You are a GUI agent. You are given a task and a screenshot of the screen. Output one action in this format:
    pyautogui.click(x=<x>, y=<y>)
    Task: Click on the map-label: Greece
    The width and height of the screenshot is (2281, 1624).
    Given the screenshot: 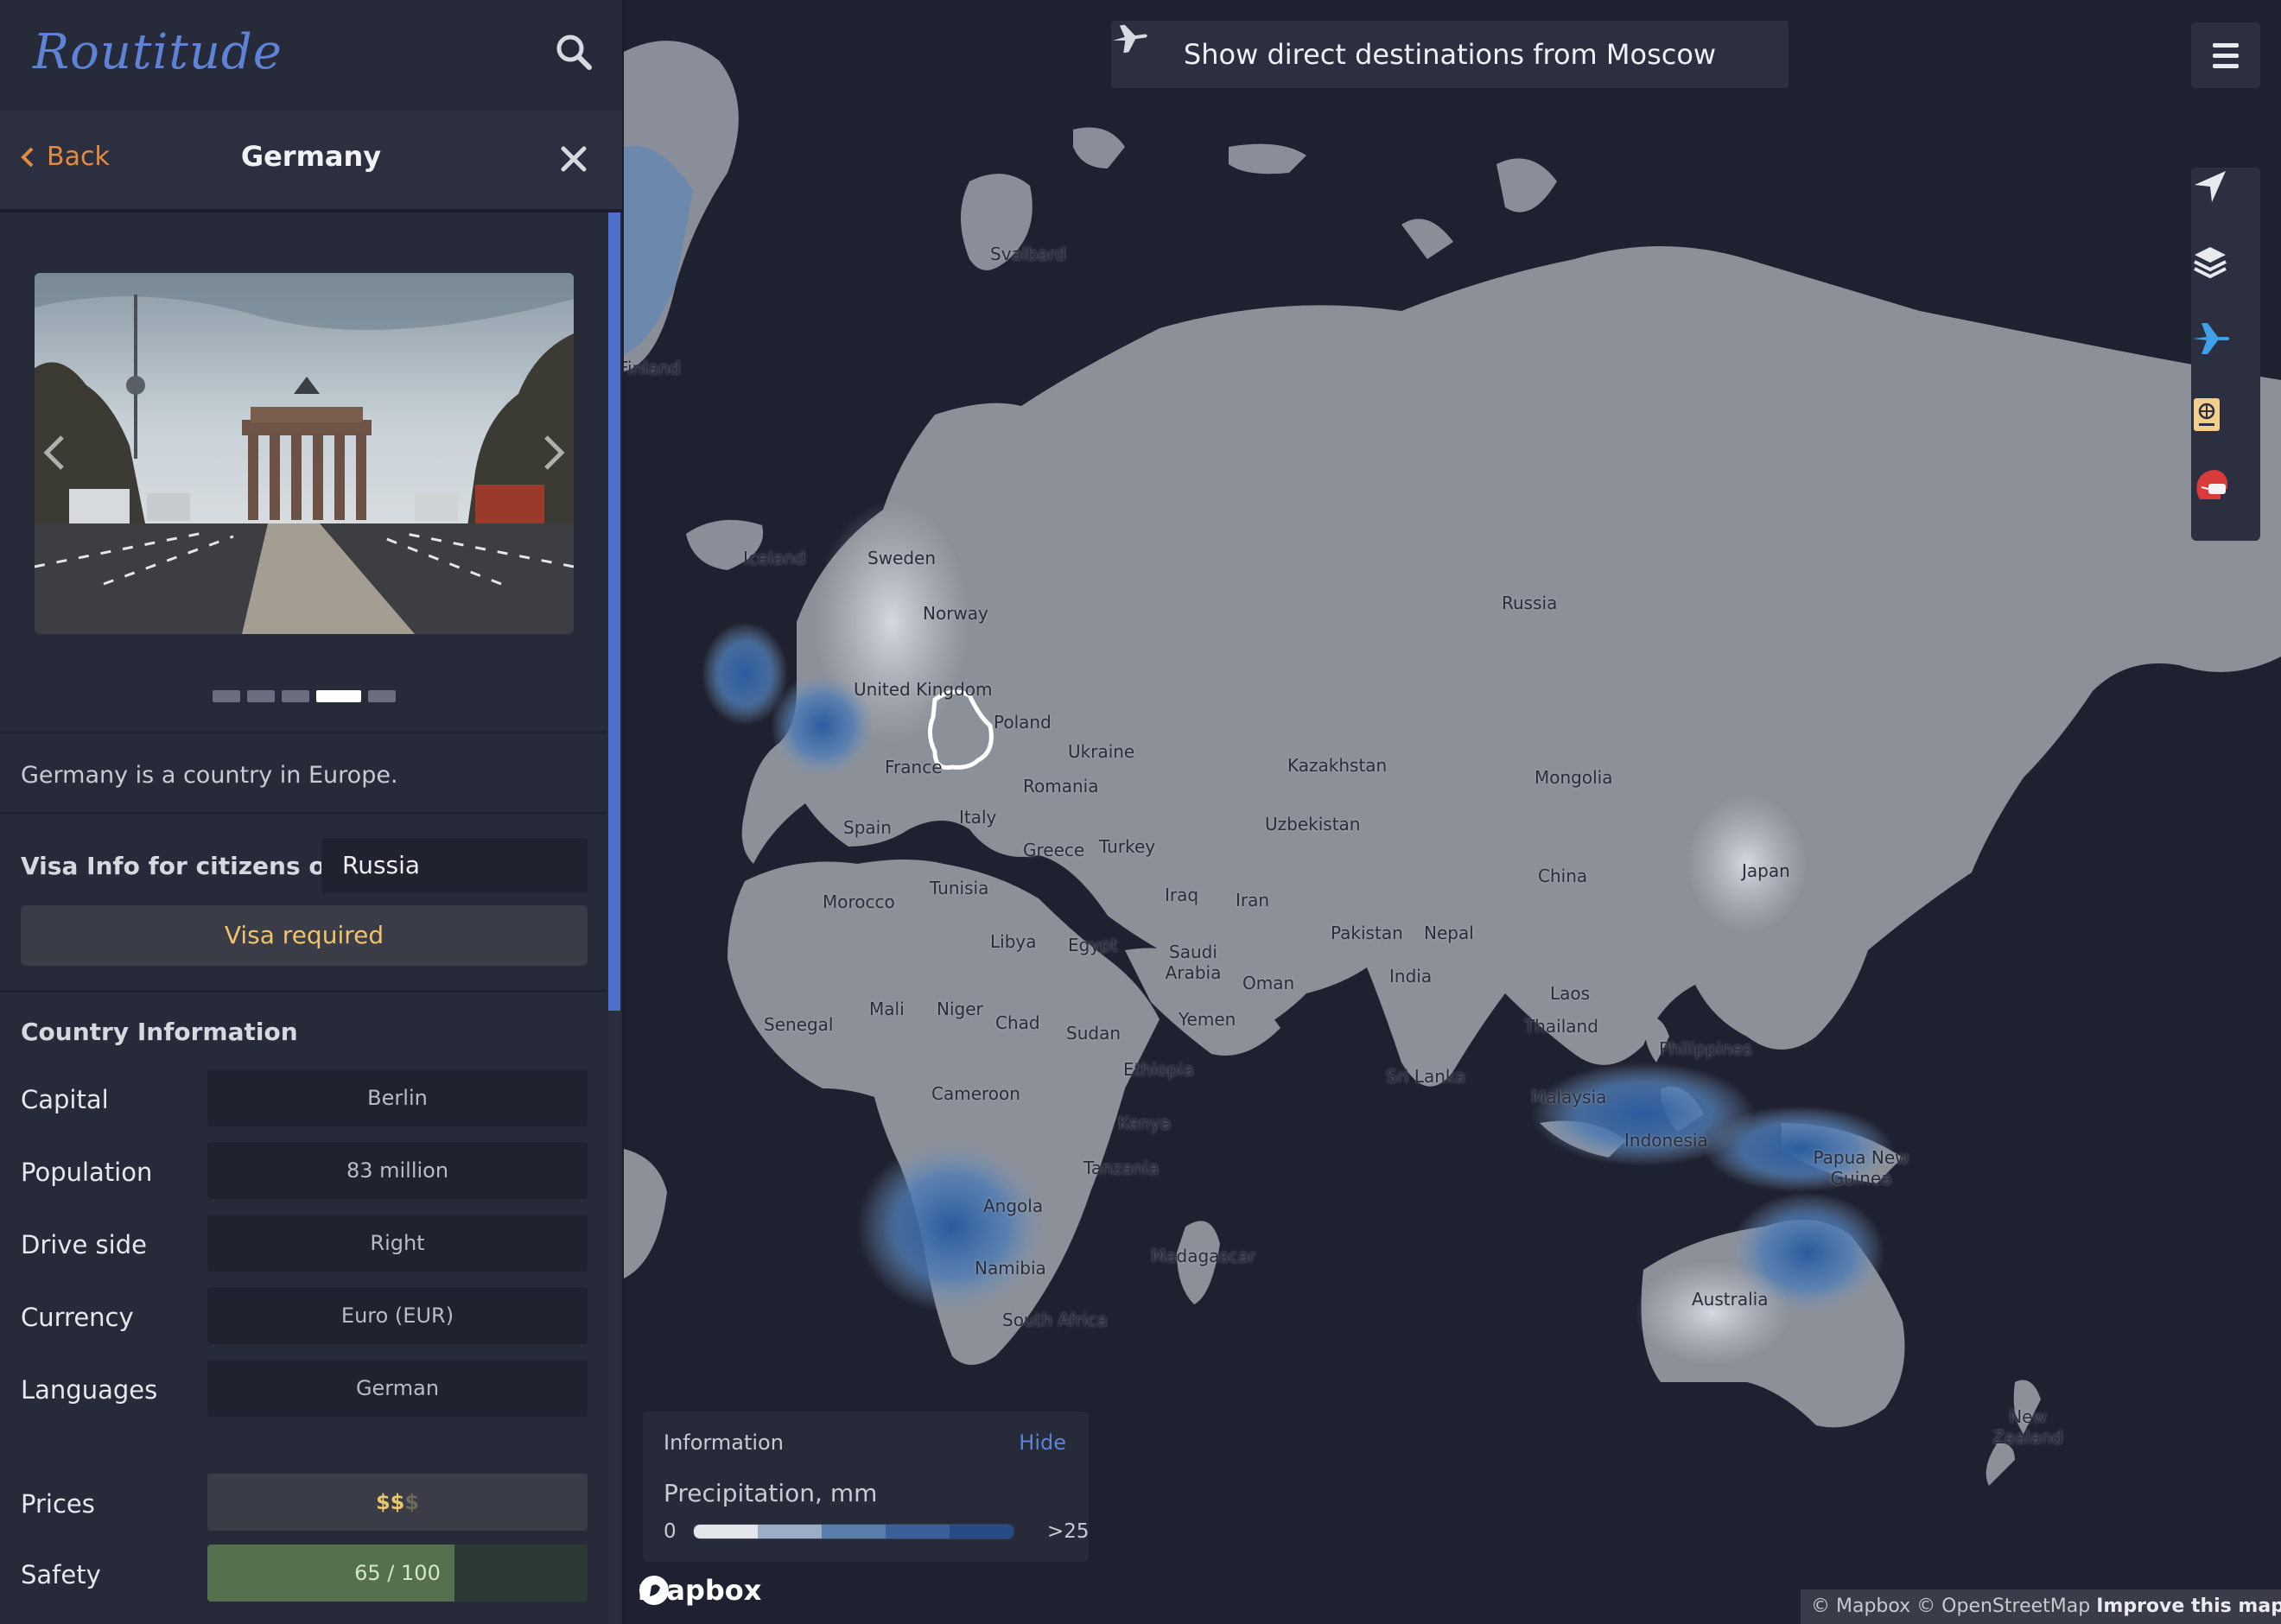 What is the action you would take?
    pyautogui.click(x=1054, y=850)
    